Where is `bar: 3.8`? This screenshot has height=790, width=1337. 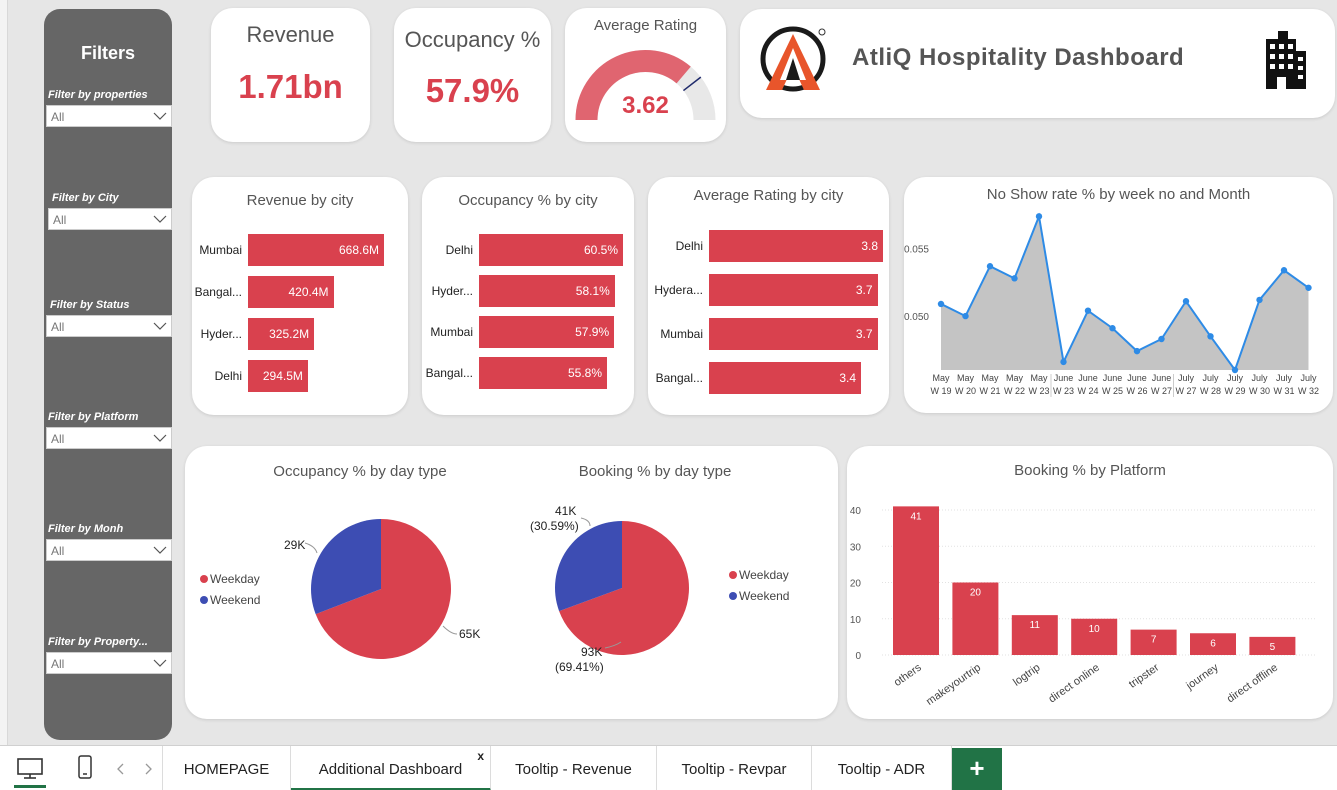 bar: 3.8 is located at coordinates (796, 246).